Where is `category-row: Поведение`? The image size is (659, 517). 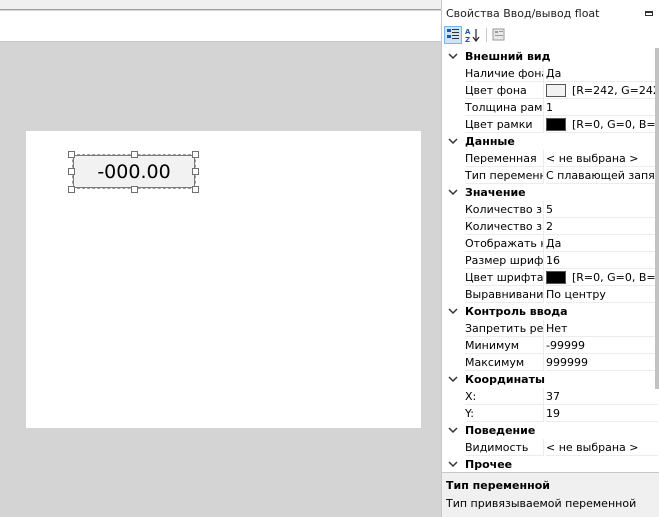 category-row: Поведение is located at coordinates (550, 430).